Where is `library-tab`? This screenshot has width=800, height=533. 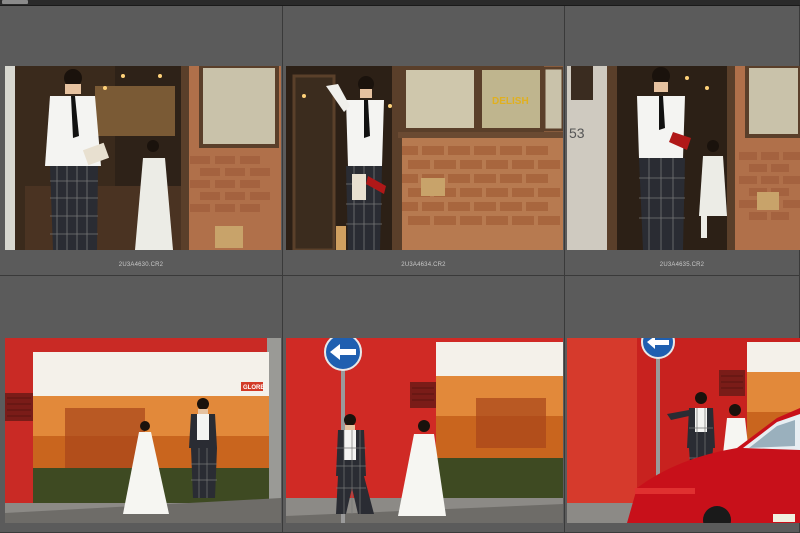 library-tab is located at coordinates (15, 2).